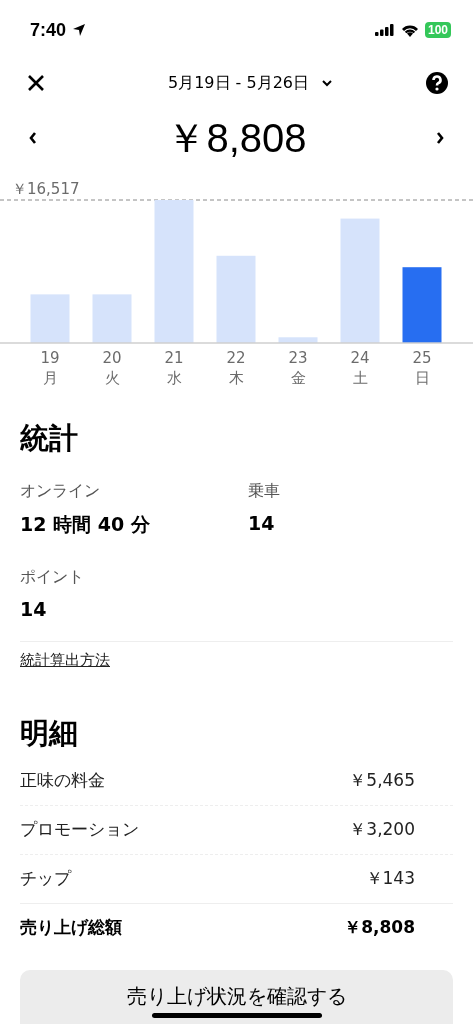  What do you see at coordinates (33, 138) in the screenshot?
I see `previous-button` at bounding box center [33, 138].